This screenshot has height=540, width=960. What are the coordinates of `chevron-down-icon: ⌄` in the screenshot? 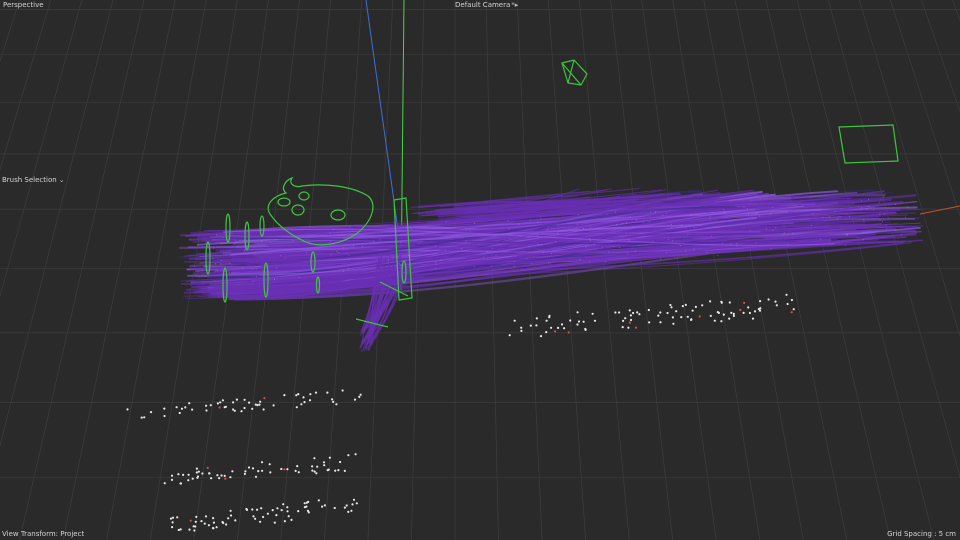 It's located at (62, 180).